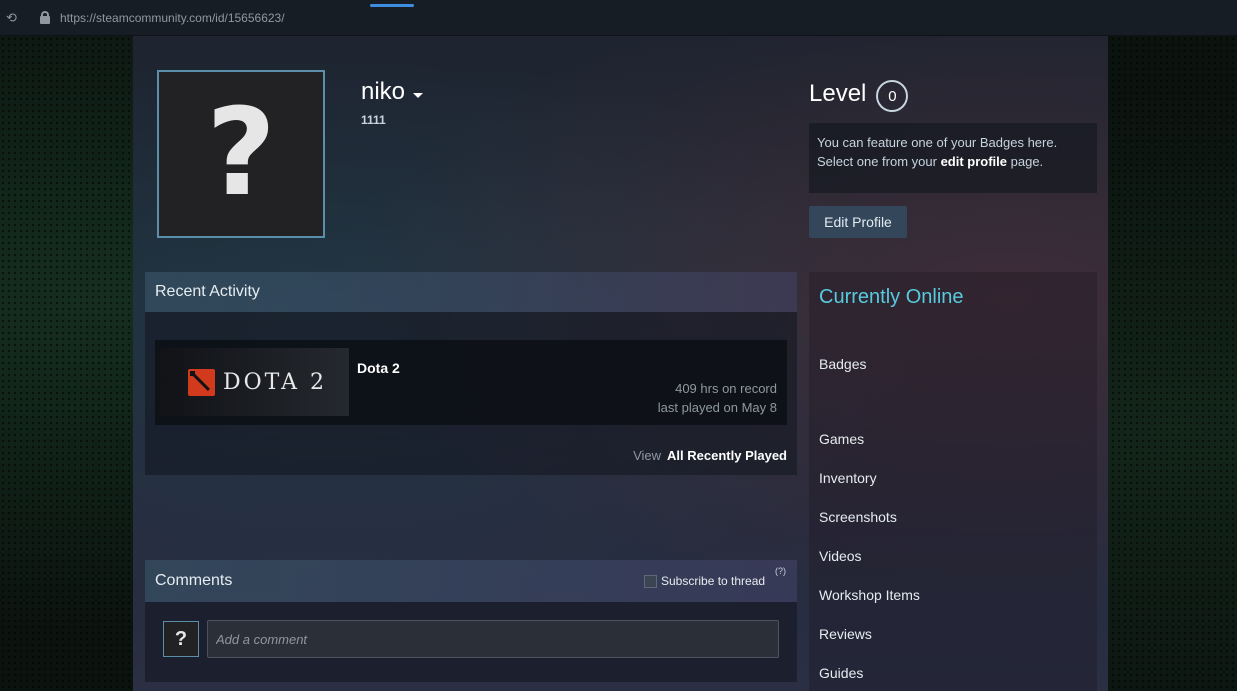  Describe the element at coordinates (471, 292) in the screenshot. I see `recent-activity-header: Recent Activity` at that location.